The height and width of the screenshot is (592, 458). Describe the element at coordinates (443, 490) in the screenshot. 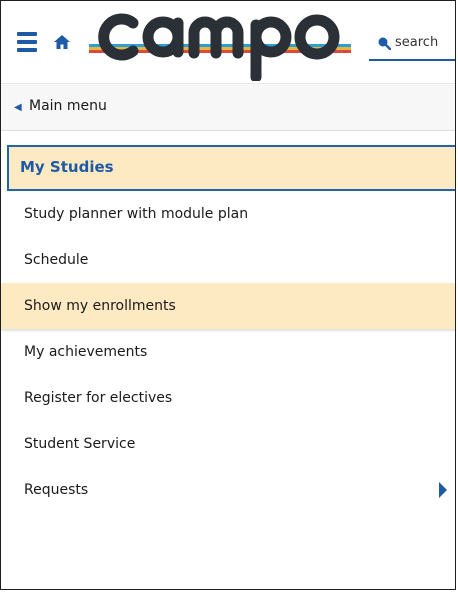

I see `chevron-right-icon` at that location.